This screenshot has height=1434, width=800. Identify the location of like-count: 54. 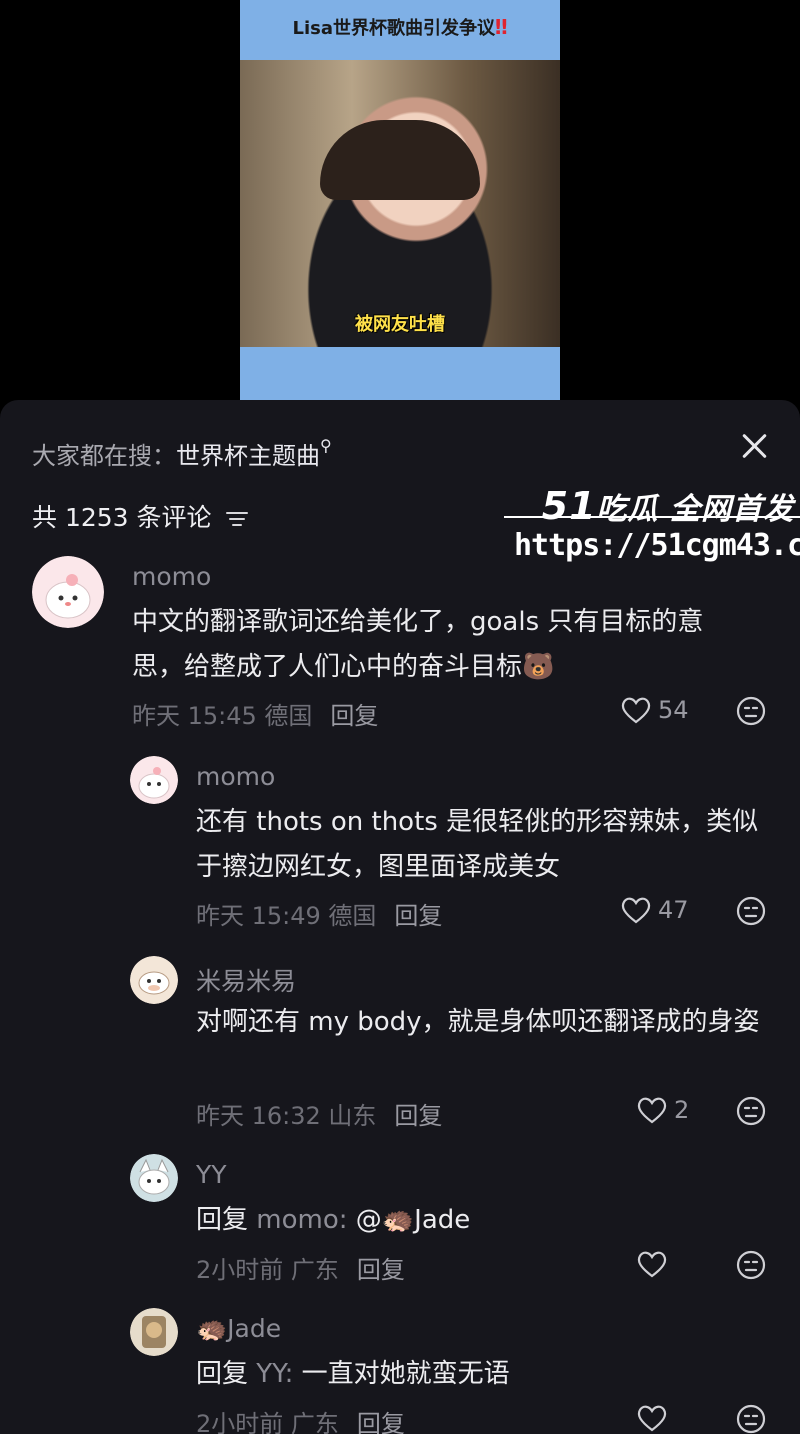
(673, 710).